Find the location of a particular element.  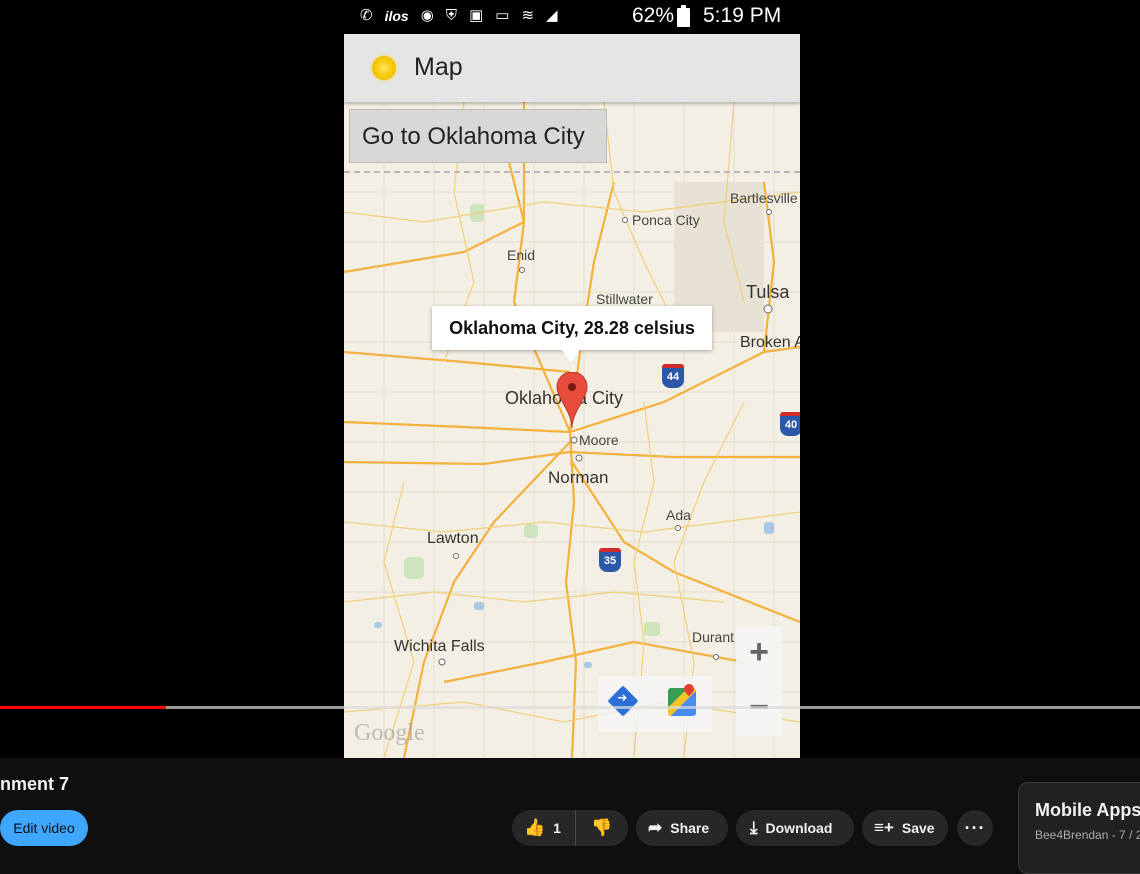

app-title: Map is located at coordinates (438, 67).